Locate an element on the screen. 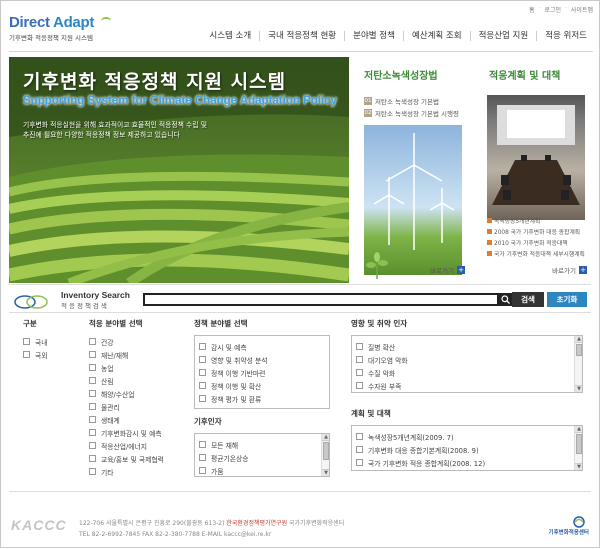 The width and height of the screenshot is (600, 549). filter-title: 기후인자 is located at coordinates (208, 421).